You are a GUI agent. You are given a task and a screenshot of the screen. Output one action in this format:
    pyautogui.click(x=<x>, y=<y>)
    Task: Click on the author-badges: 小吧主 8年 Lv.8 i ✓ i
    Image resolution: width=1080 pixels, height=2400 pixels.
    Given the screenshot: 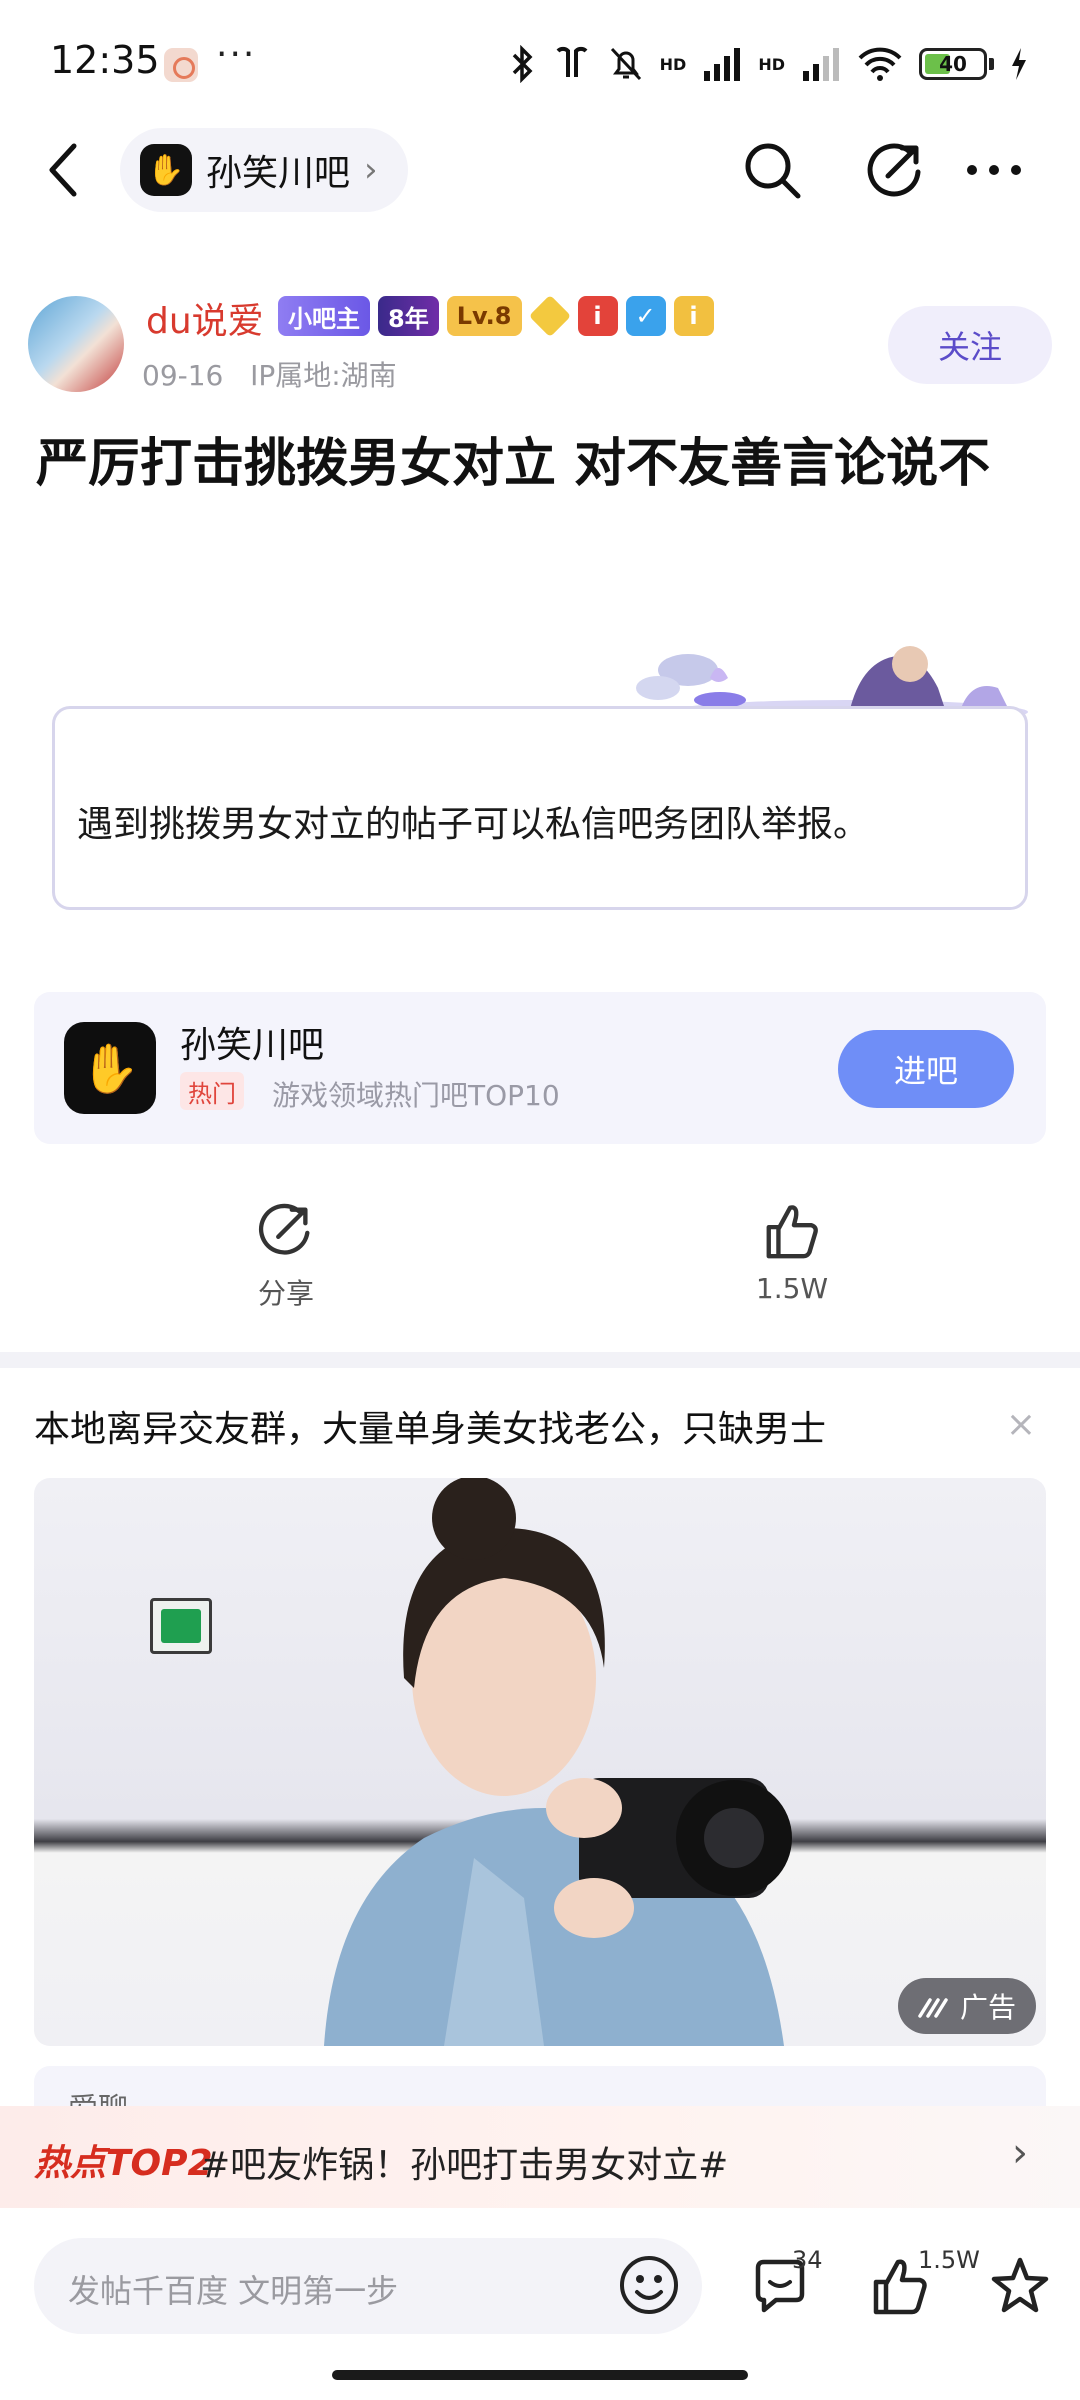 What is the action you would take?
    pyautogui.click(x=496, y=316)
    